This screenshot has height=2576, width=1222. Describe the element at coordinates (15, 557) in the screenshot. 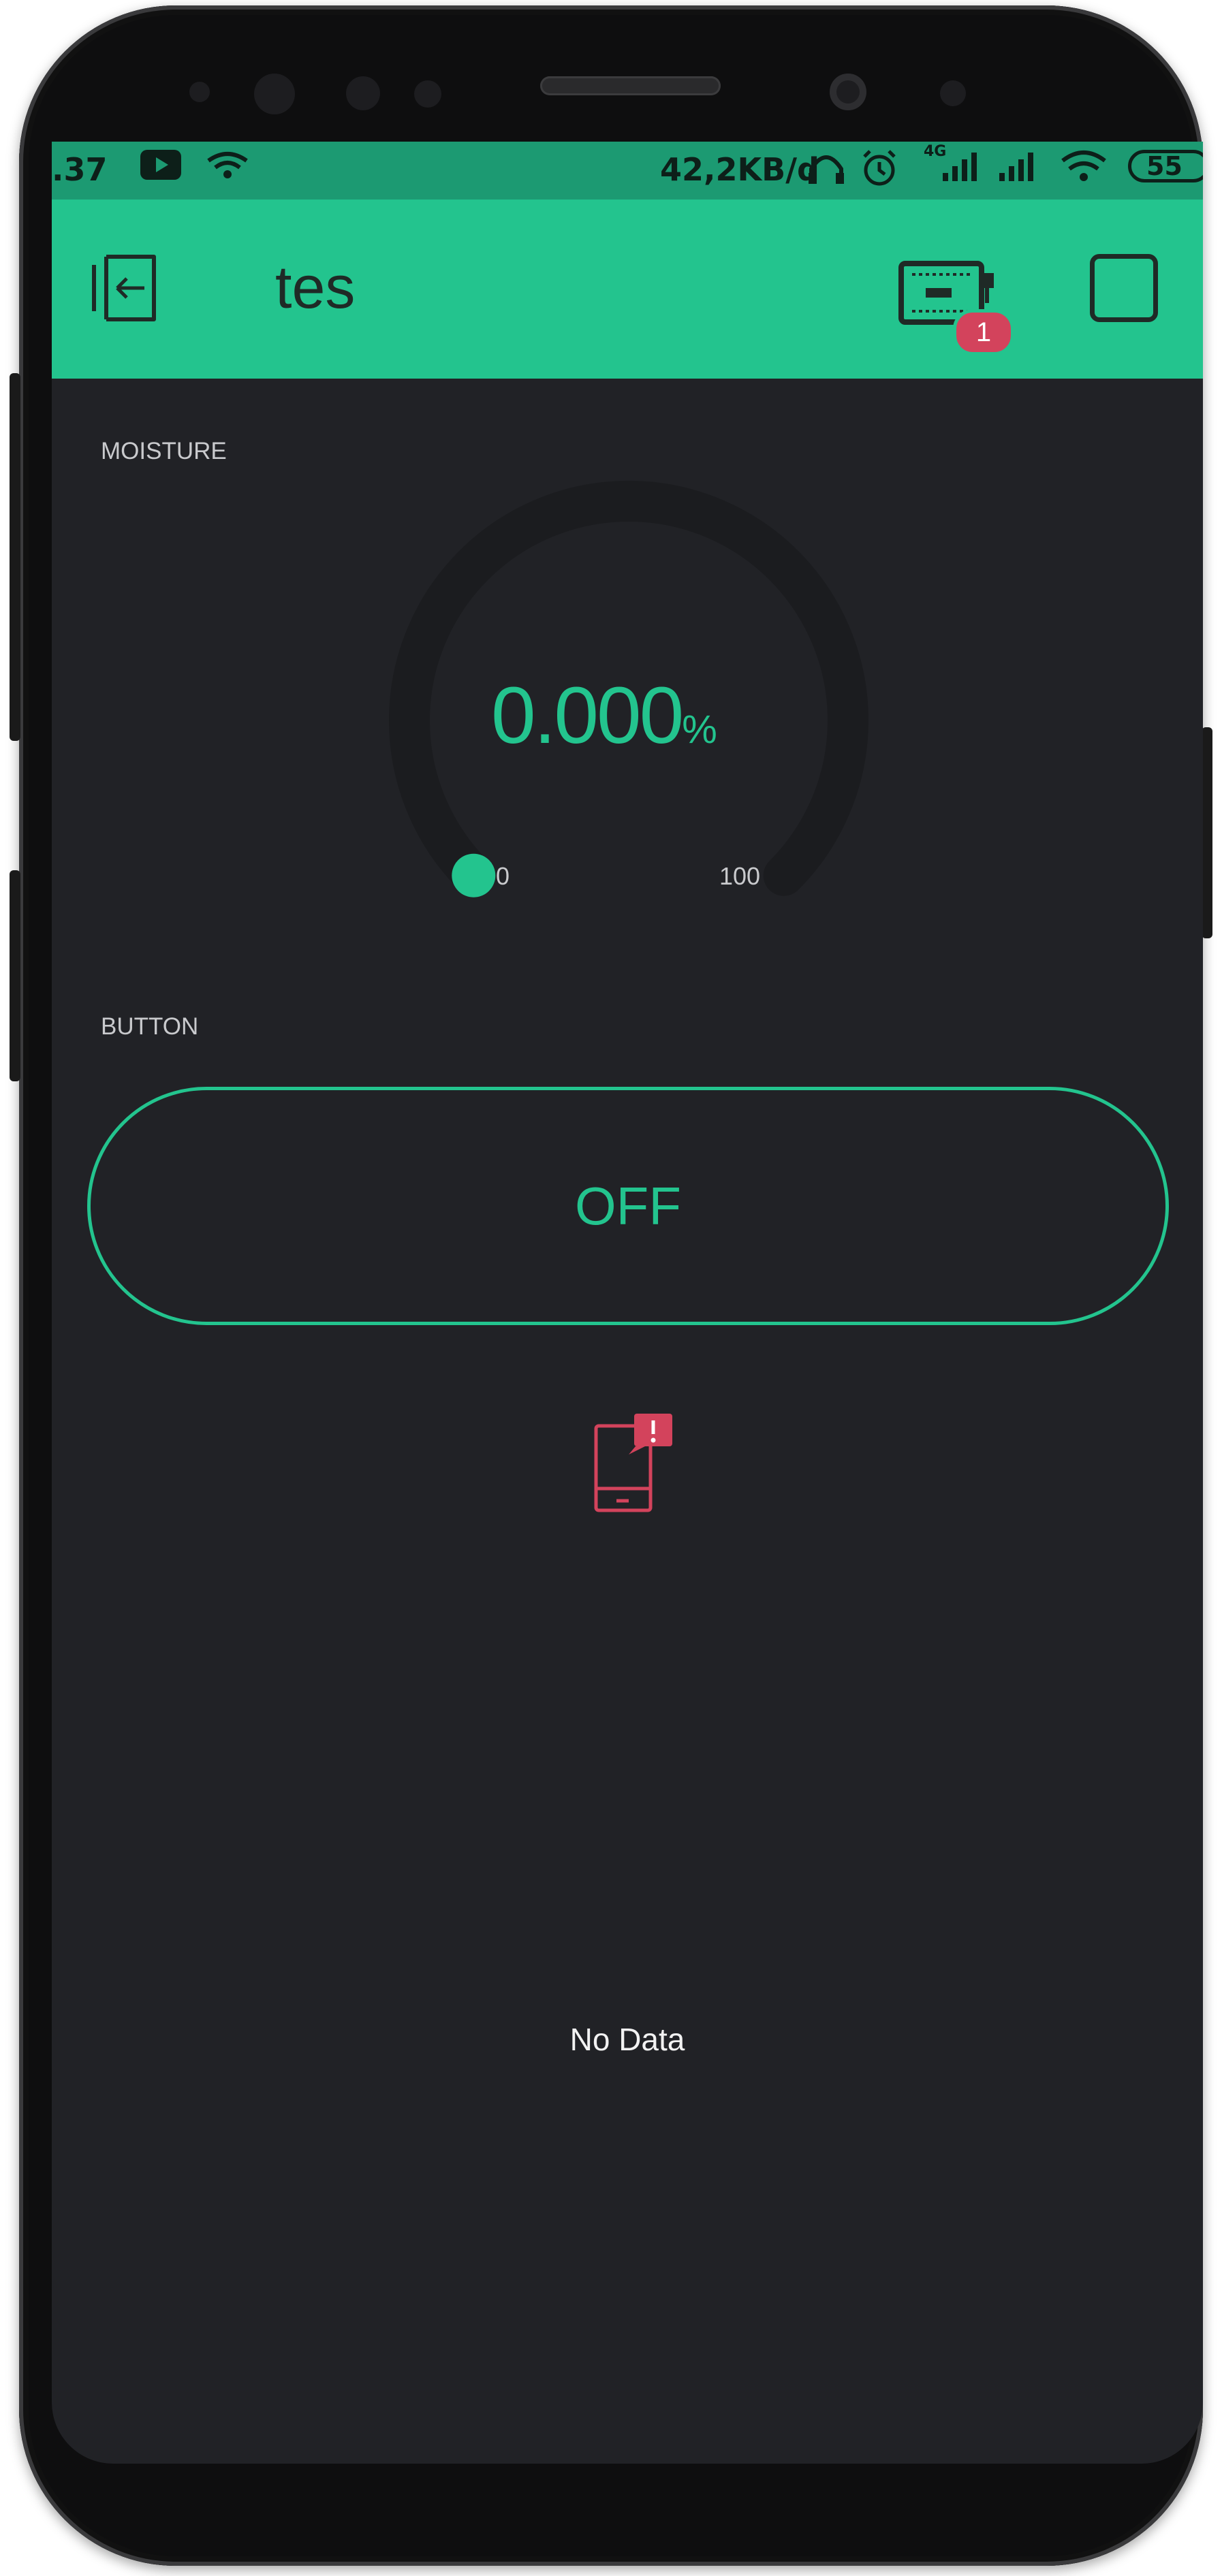

I see `volume-button` at that location.